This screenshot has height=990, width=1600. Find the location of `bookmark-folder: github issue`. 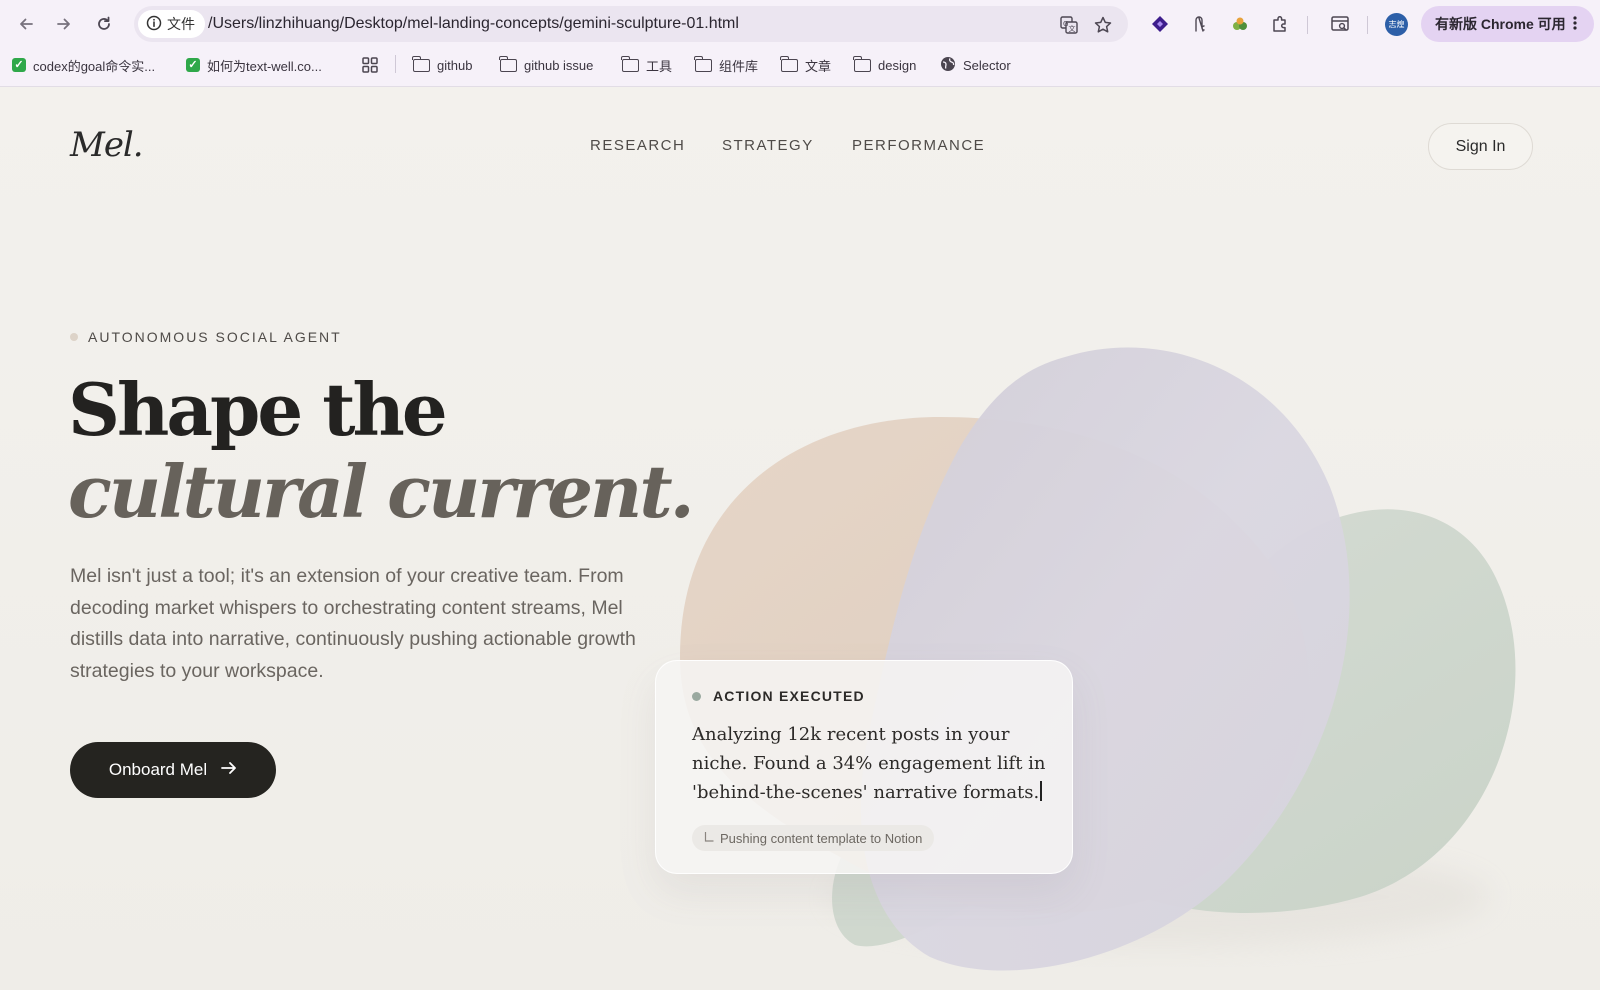

bookmark-folder: github issue is located at coordinates (546, 65).